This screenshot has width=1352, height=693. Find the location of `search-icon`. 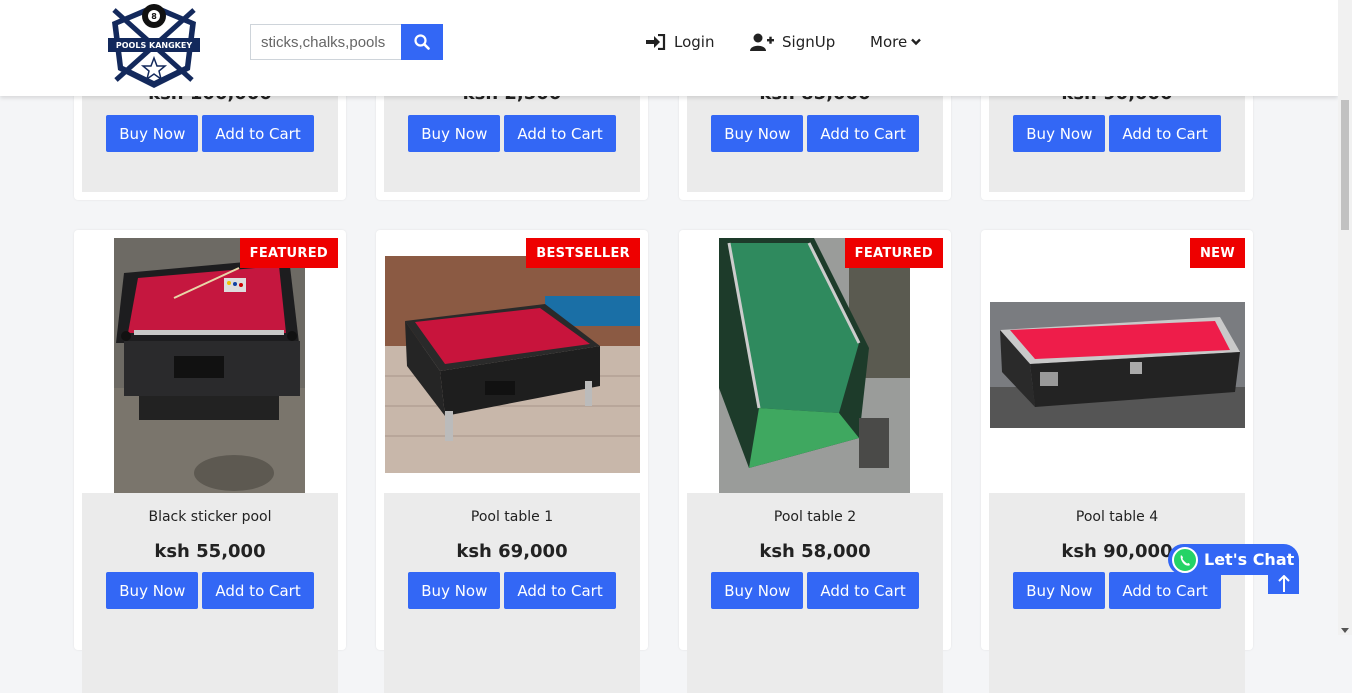

search-icon is located at coordinates (422, 42).